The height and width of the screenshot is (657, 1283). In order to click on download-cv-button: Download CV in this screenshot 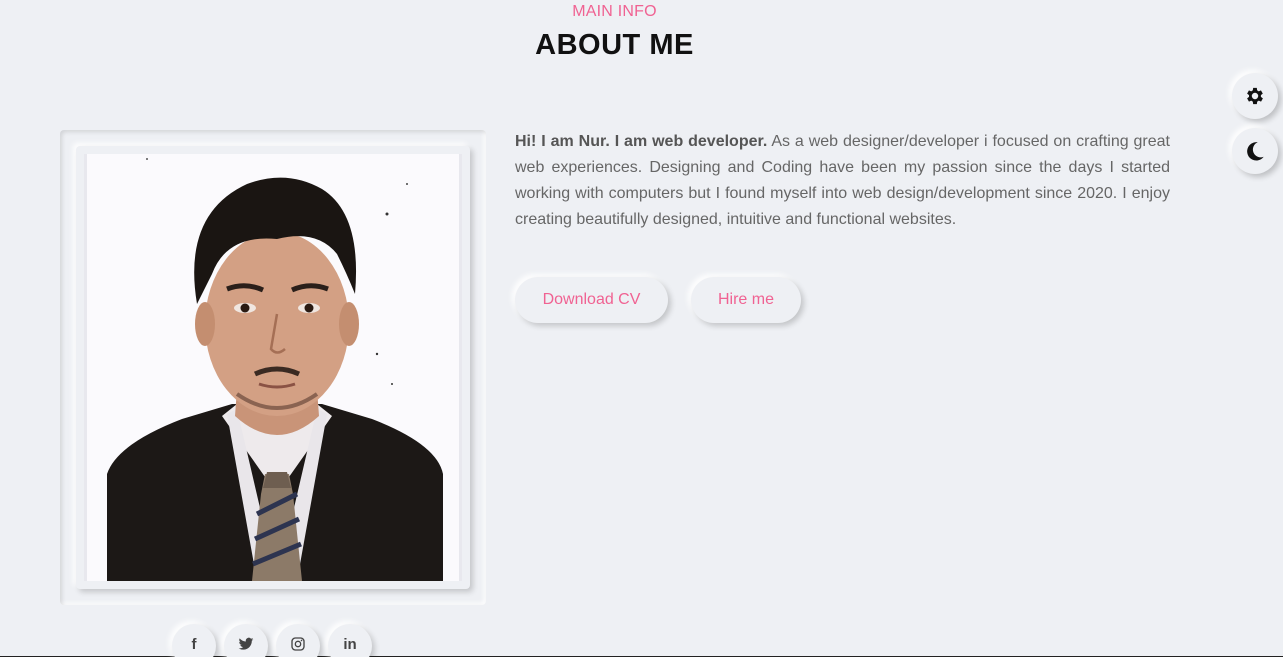, I will do `click(591, 300)`.